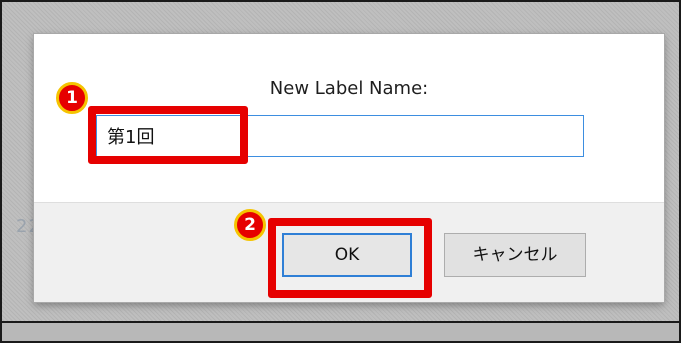  Describe the element at coordinates (250, 225) in the screenshot. I see `step-2-badge: 2` at that location.